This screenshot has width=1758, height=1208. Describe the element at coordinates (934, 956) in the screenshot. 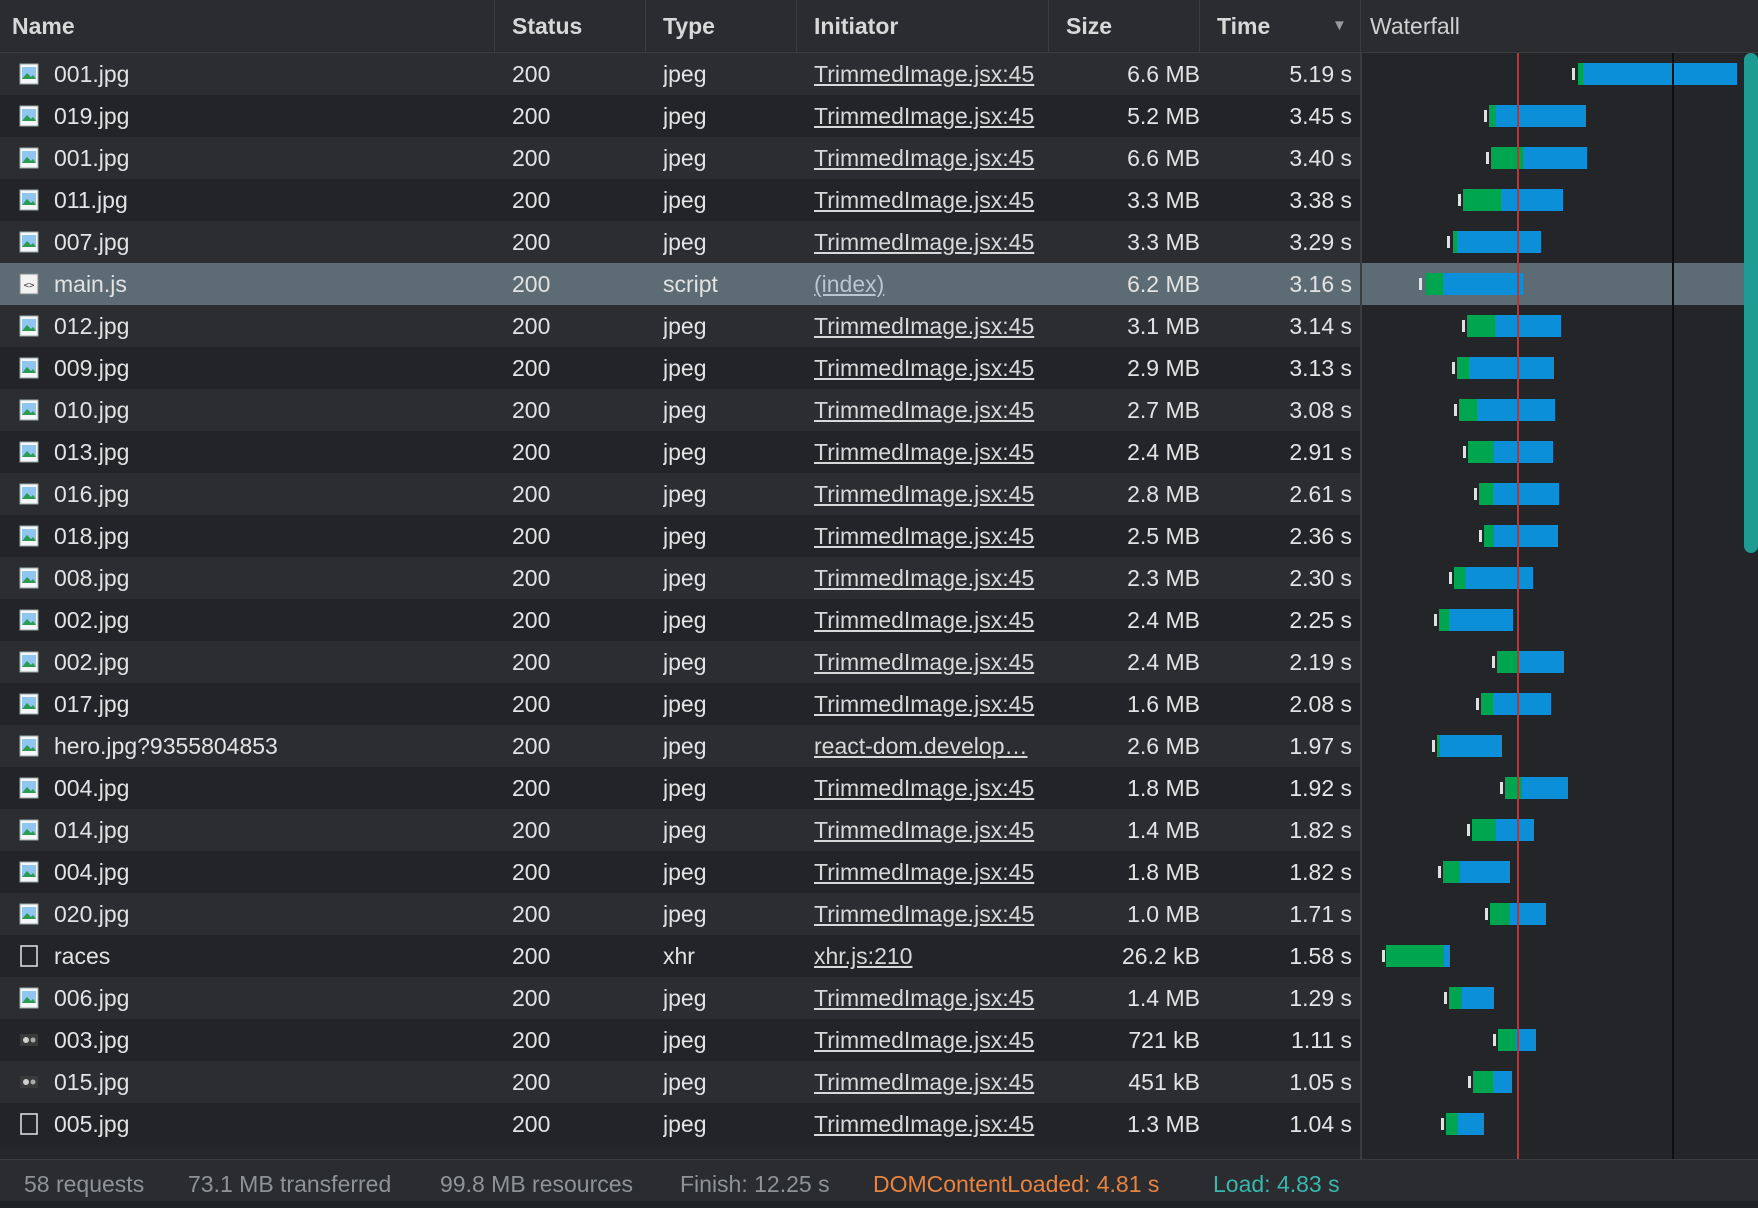

I see `initiator-link: xhr.js:210` at that location.